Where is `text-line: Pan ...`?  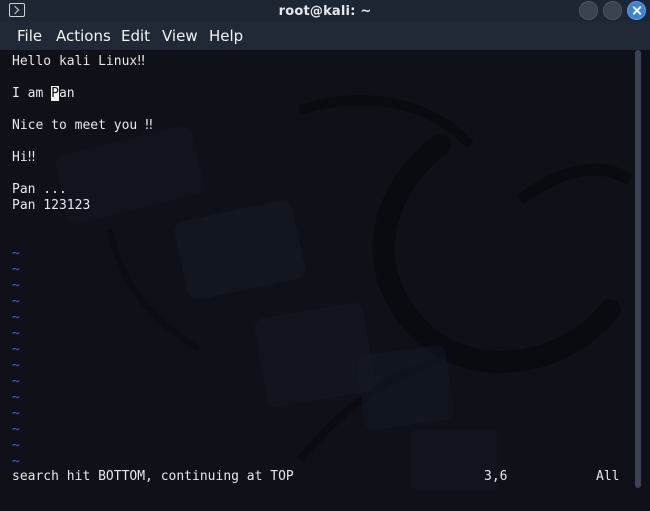 text-line: Pan ... is located at coordinates (39, 189).